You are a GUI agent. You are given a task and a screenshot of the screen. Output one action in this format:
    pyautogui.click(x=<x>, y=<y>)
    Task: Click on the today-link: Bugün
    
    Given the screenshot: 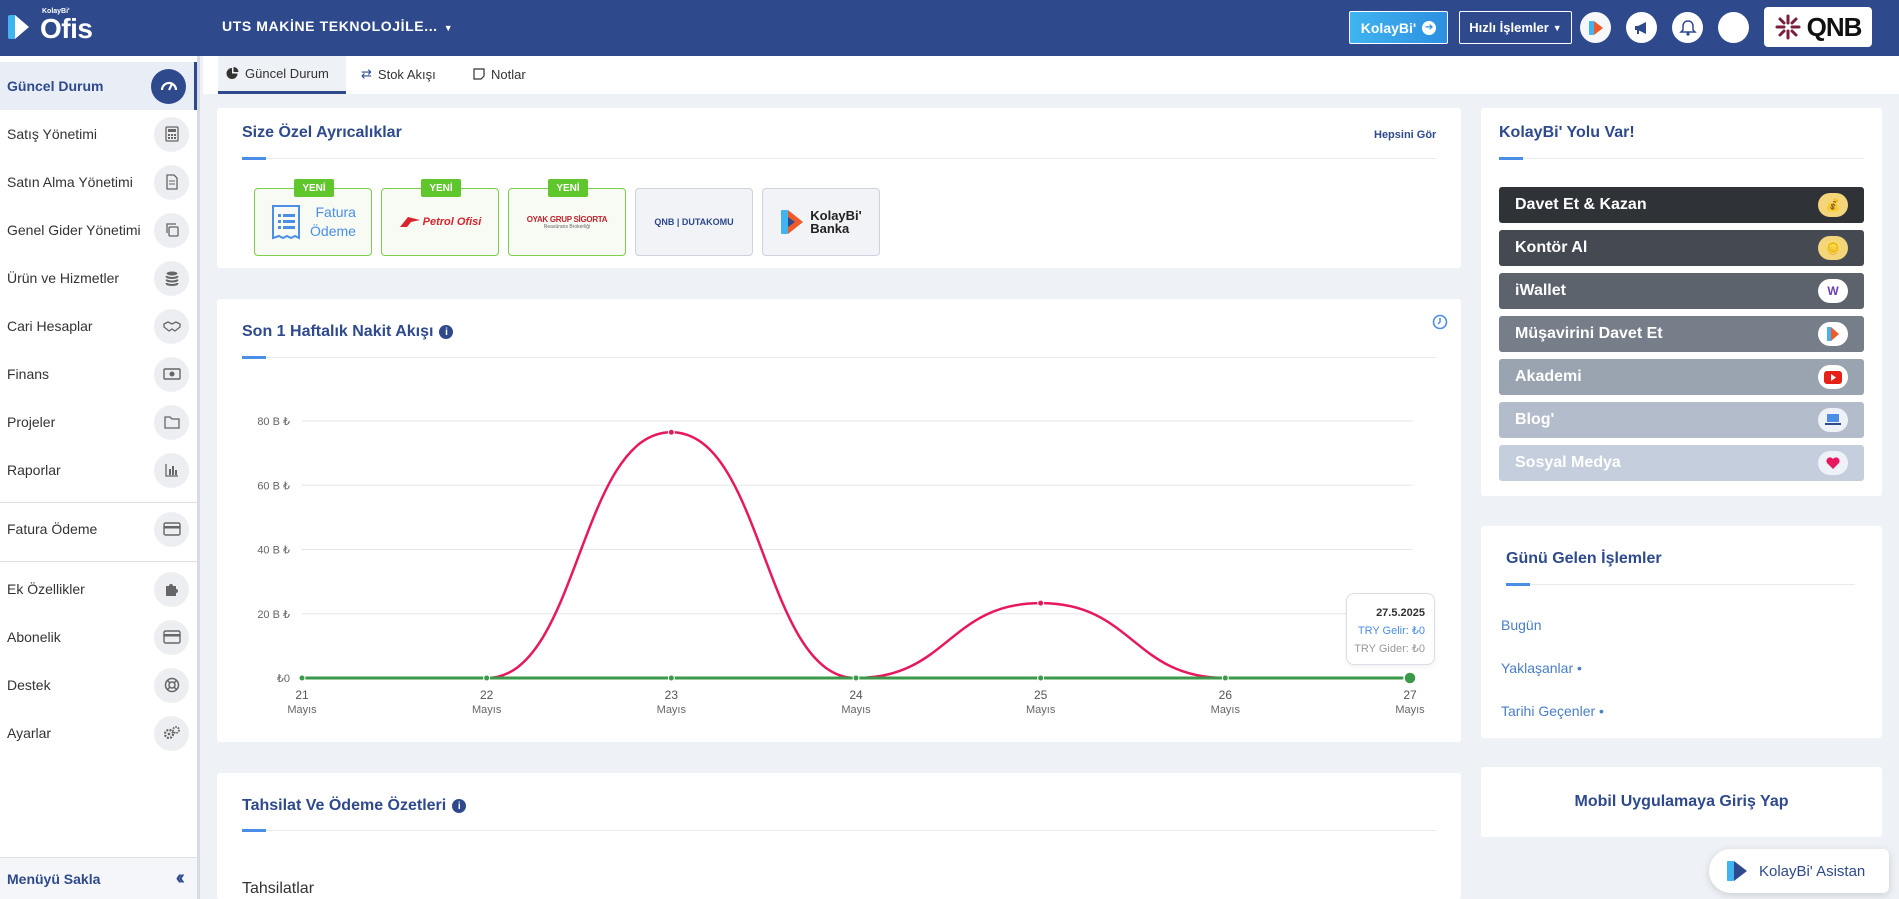 What is the action you would take?
    pyautogui.click(x=1521, y=625)
    